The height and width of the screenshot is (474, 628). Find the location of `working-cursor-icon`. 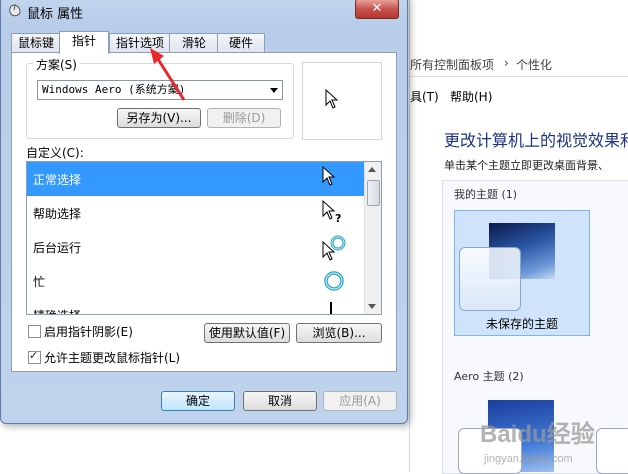

working-cursor-icon is located at coordinates (334, 248).